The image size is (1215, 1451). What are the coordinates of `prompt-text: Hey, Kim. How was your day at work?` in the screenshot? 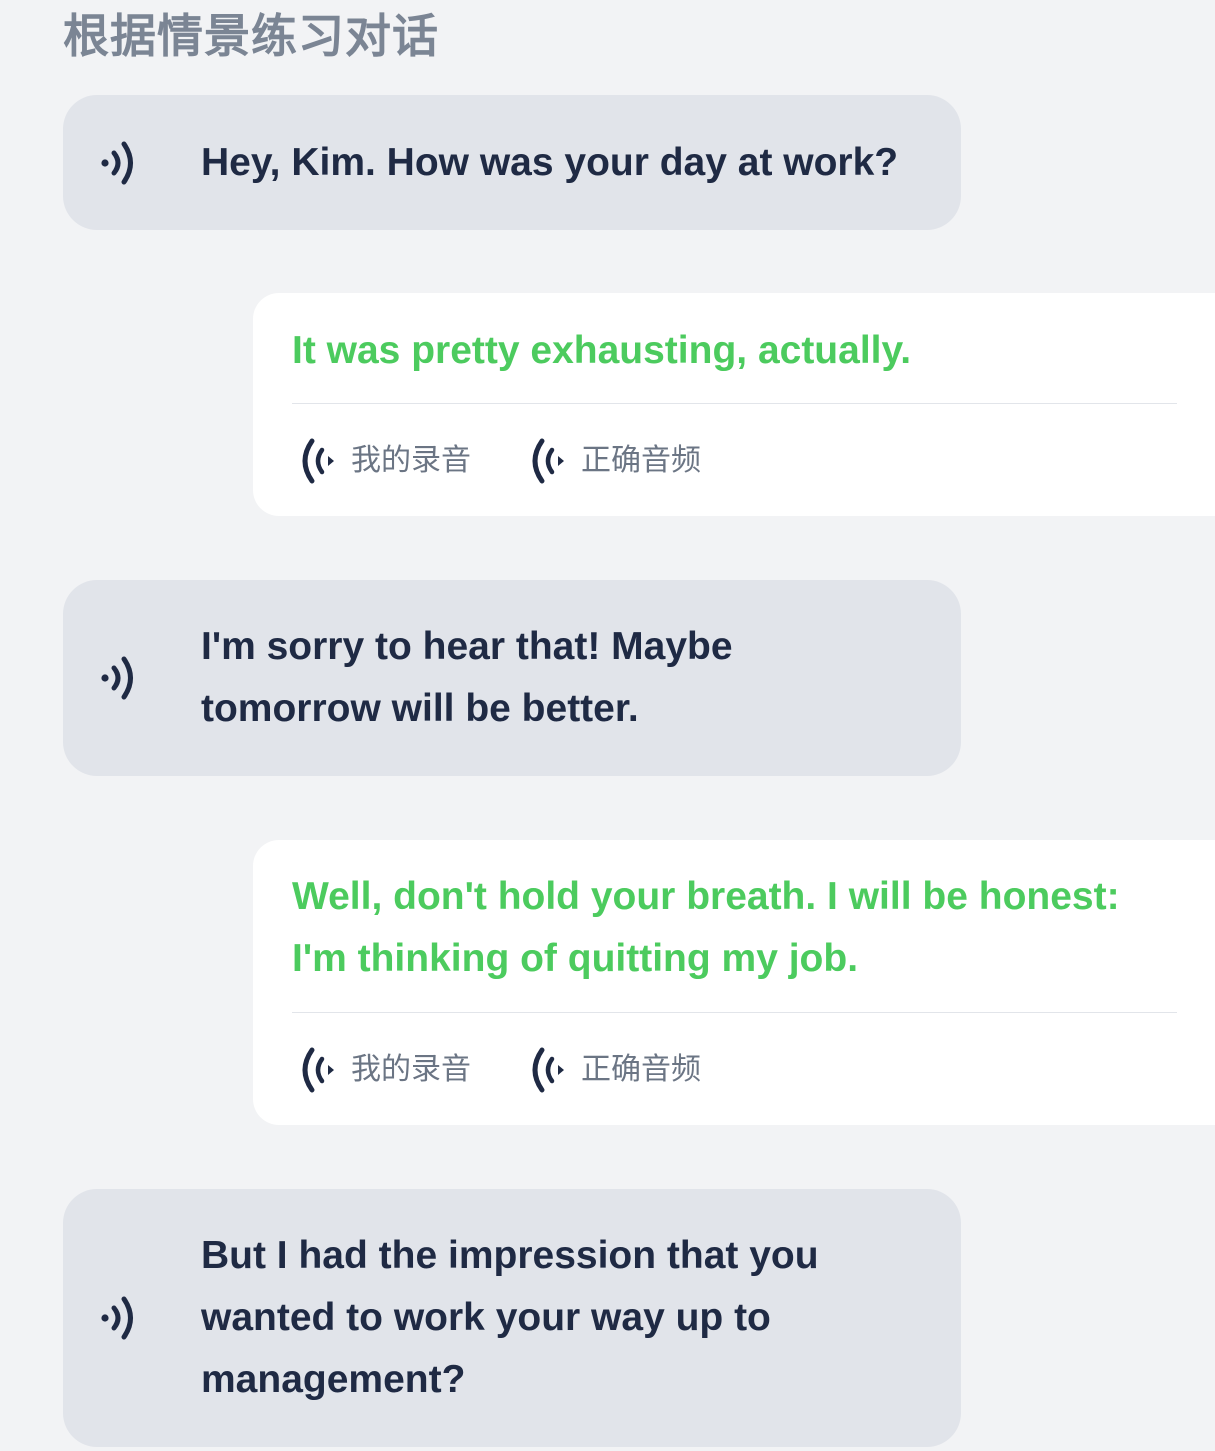 It's located at (550, 162).